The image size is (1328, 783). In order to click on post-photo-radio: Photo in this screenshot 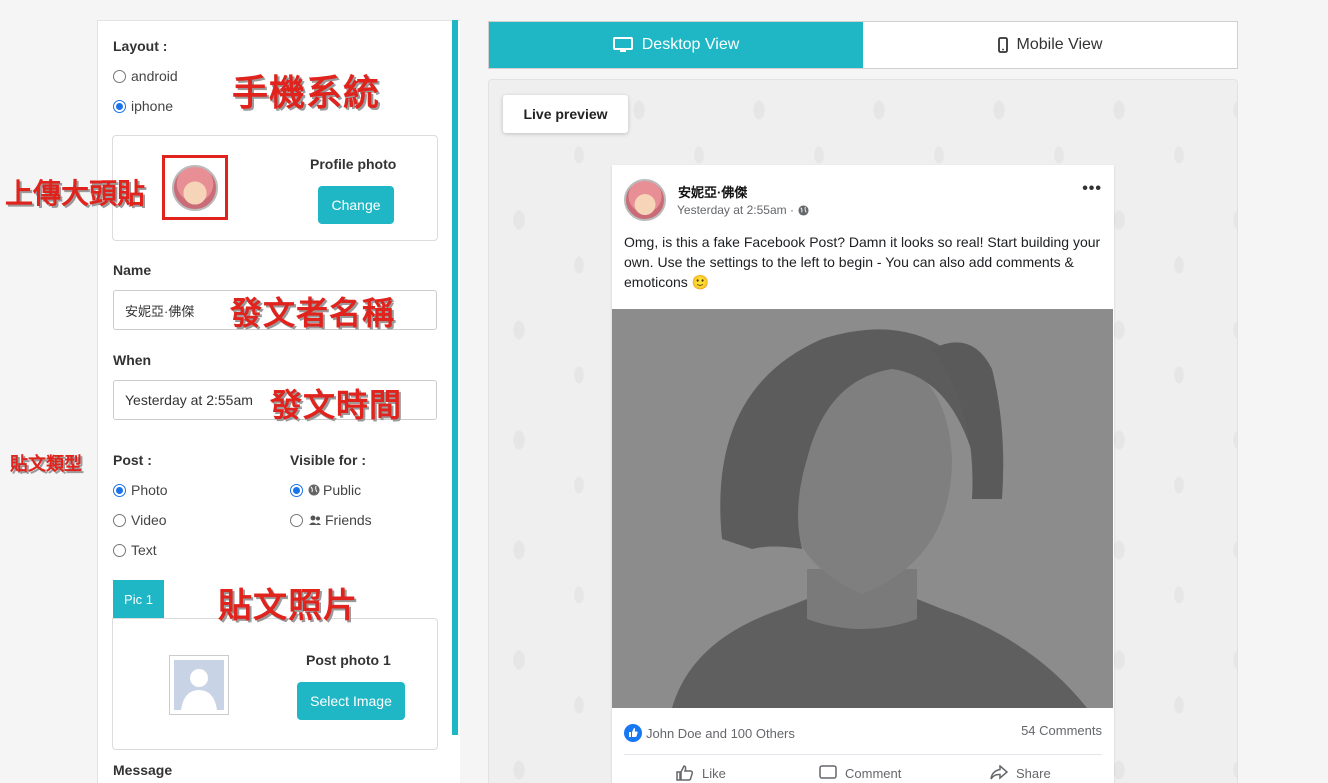, I will do `click(140, 490)`.